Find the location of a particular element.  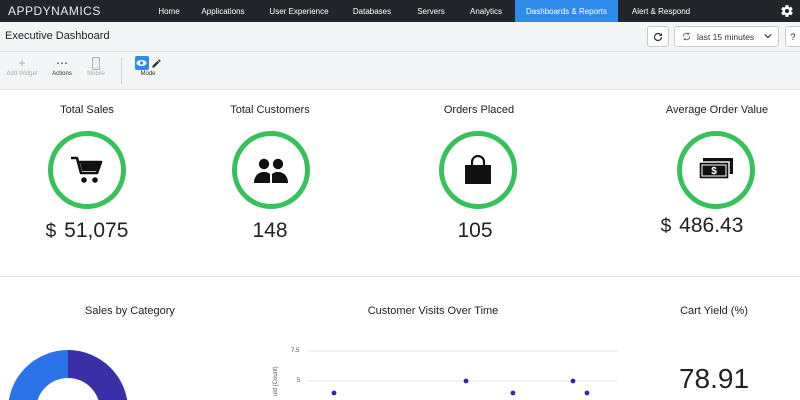

time-range-label: last 15 minutes is located at coordinates (726, 36).